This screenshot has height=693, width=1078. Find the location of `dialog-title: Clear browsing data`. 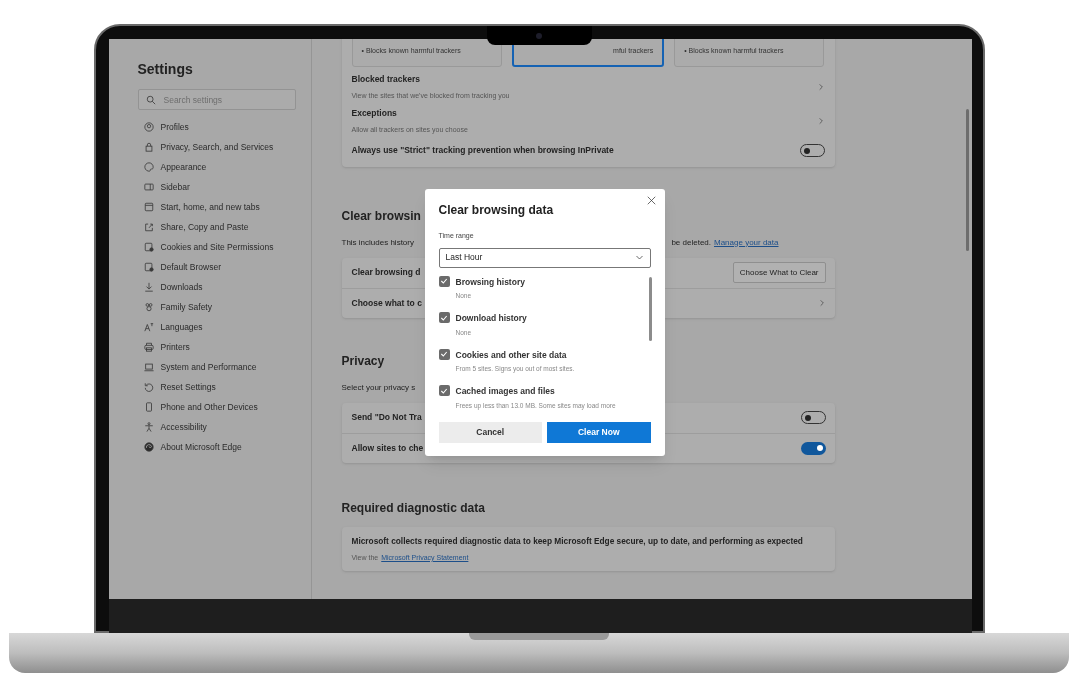

dialog-title: Clear browsing data is located at coordinates (496, 210).